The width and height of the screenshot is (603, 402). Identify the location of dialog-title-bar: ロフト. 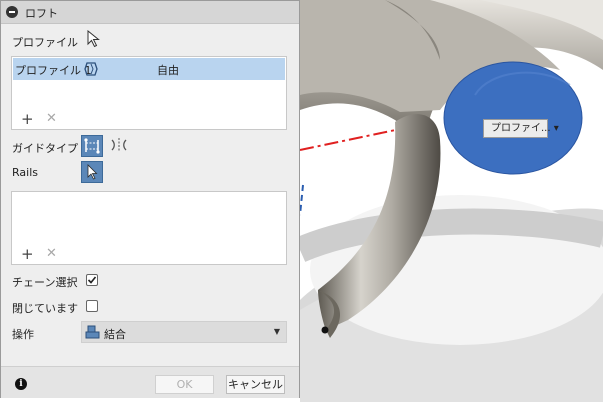
(150, 12).